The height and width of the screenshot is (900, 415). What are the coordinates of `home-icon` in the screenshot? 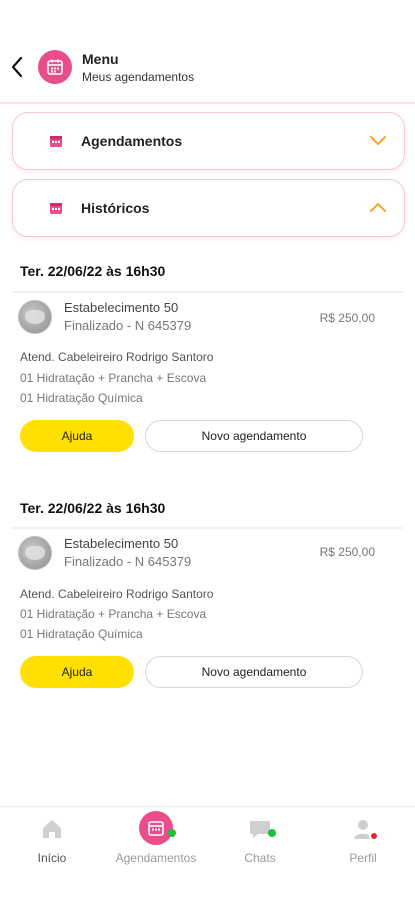 It's located at (52, 829).